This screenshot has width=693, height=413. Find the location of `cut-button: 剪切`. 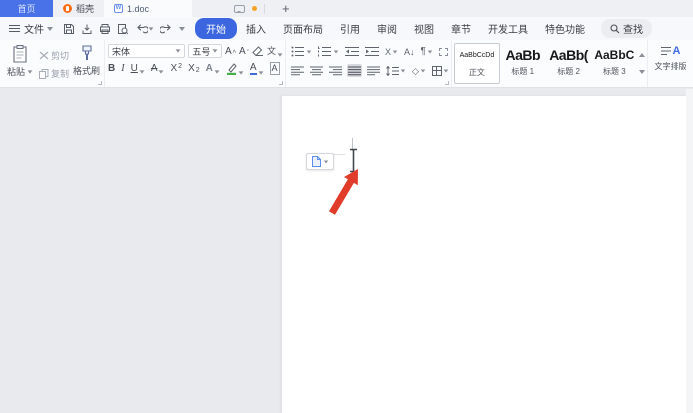

cut-button: 剪切 is located at coordinates (54, 55).